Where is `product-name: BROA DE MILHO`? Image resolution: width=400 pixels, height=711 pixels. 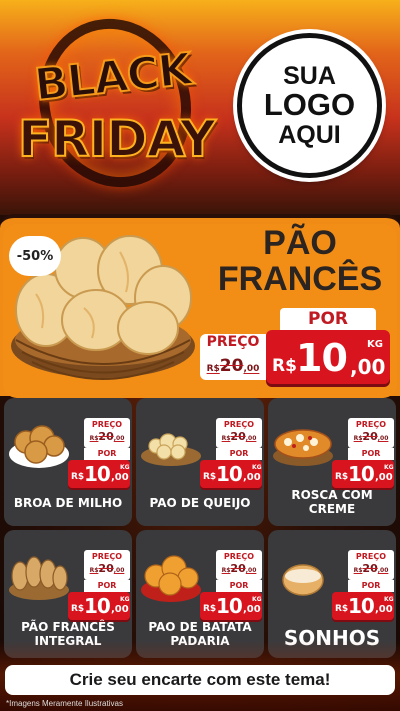 product-name: BROA DE MILHO is located at coordinates (68, 503).